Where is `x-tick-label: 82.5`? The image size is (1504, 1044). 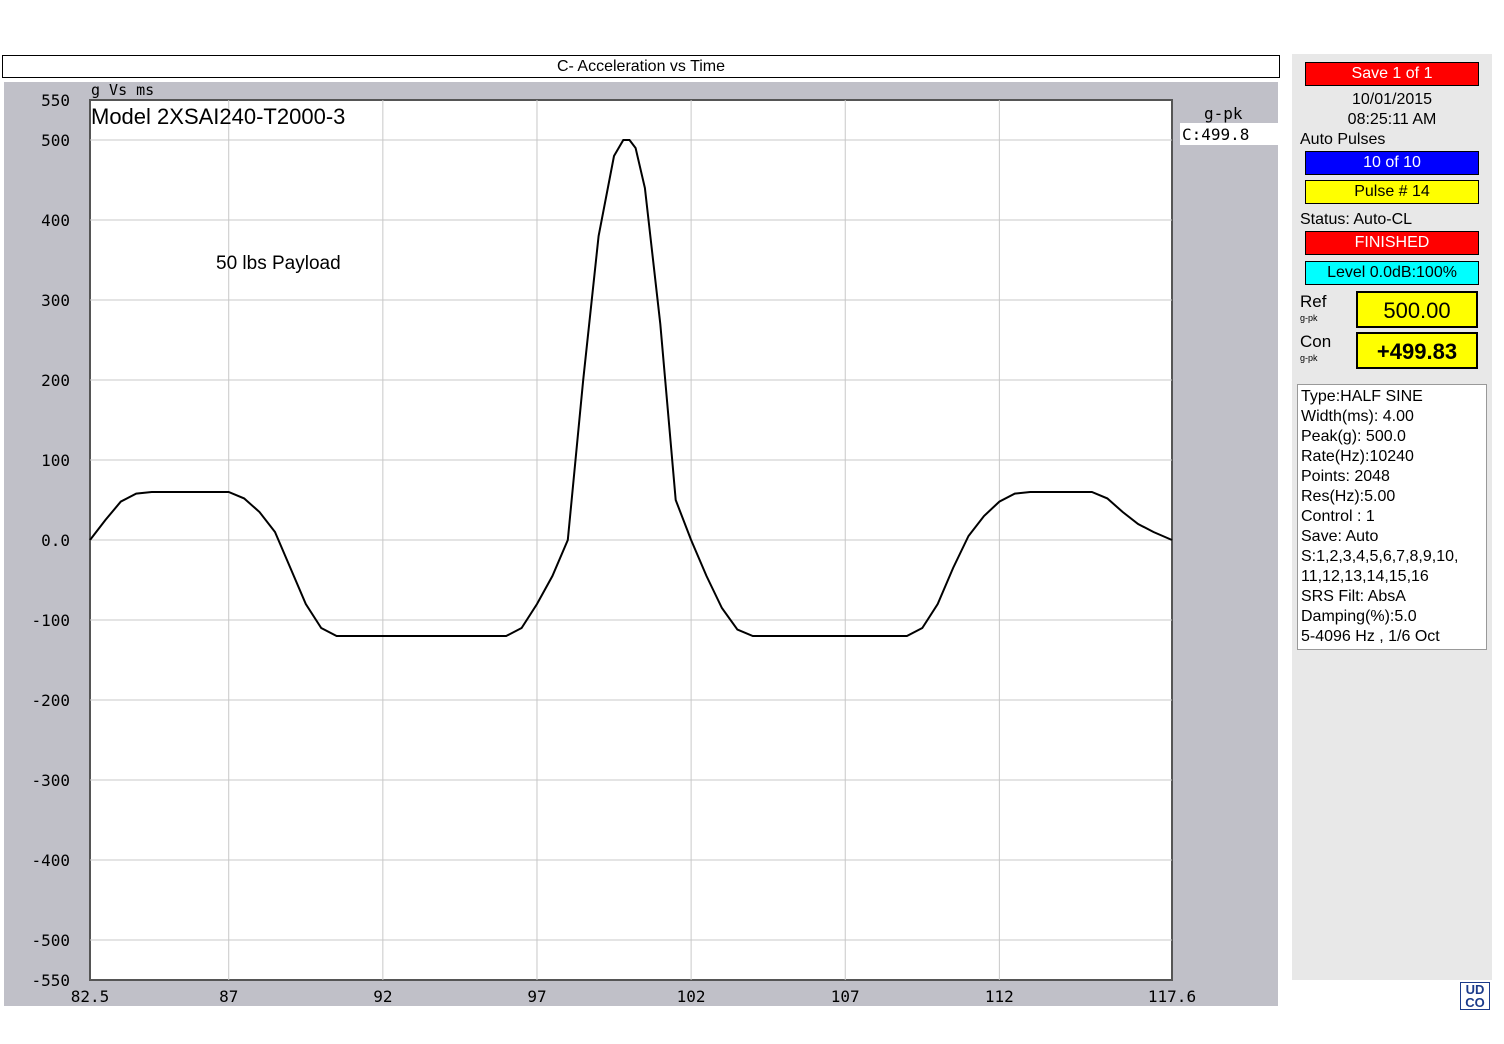
x-tick-label: 82.5 is located at coordinates (90, 996).